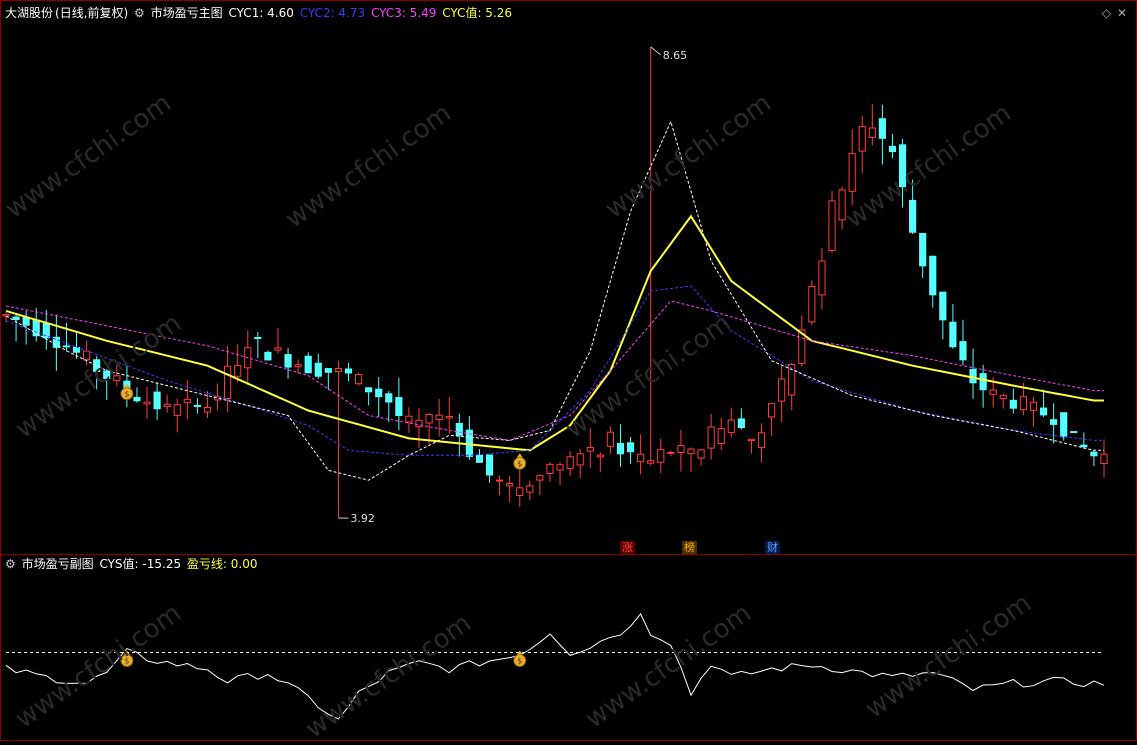 The image size is (1137, 745). Describe the element at coordinates (187, 13) in the screenshot. I see `main-indicator-name: 市场盈亏主图` at that location.